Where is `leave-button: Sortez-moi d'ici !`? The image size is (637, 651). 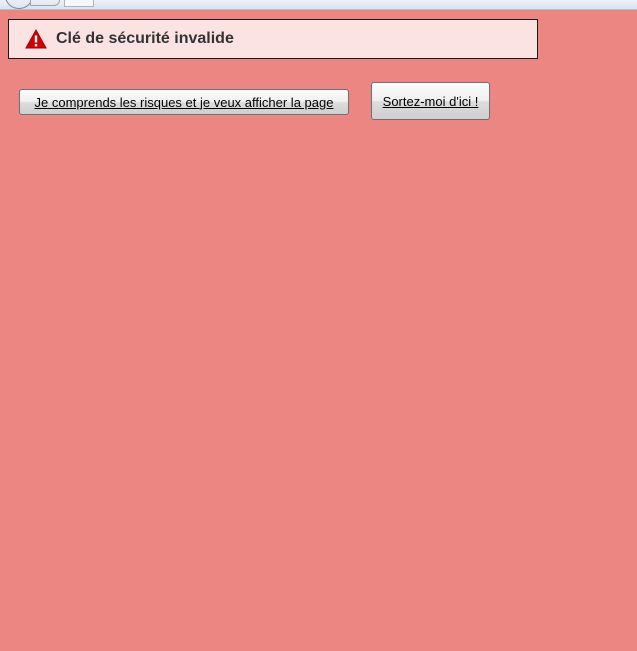 leave-button: Sortez-moi d'ici ! is located at coordinates (430, 101).